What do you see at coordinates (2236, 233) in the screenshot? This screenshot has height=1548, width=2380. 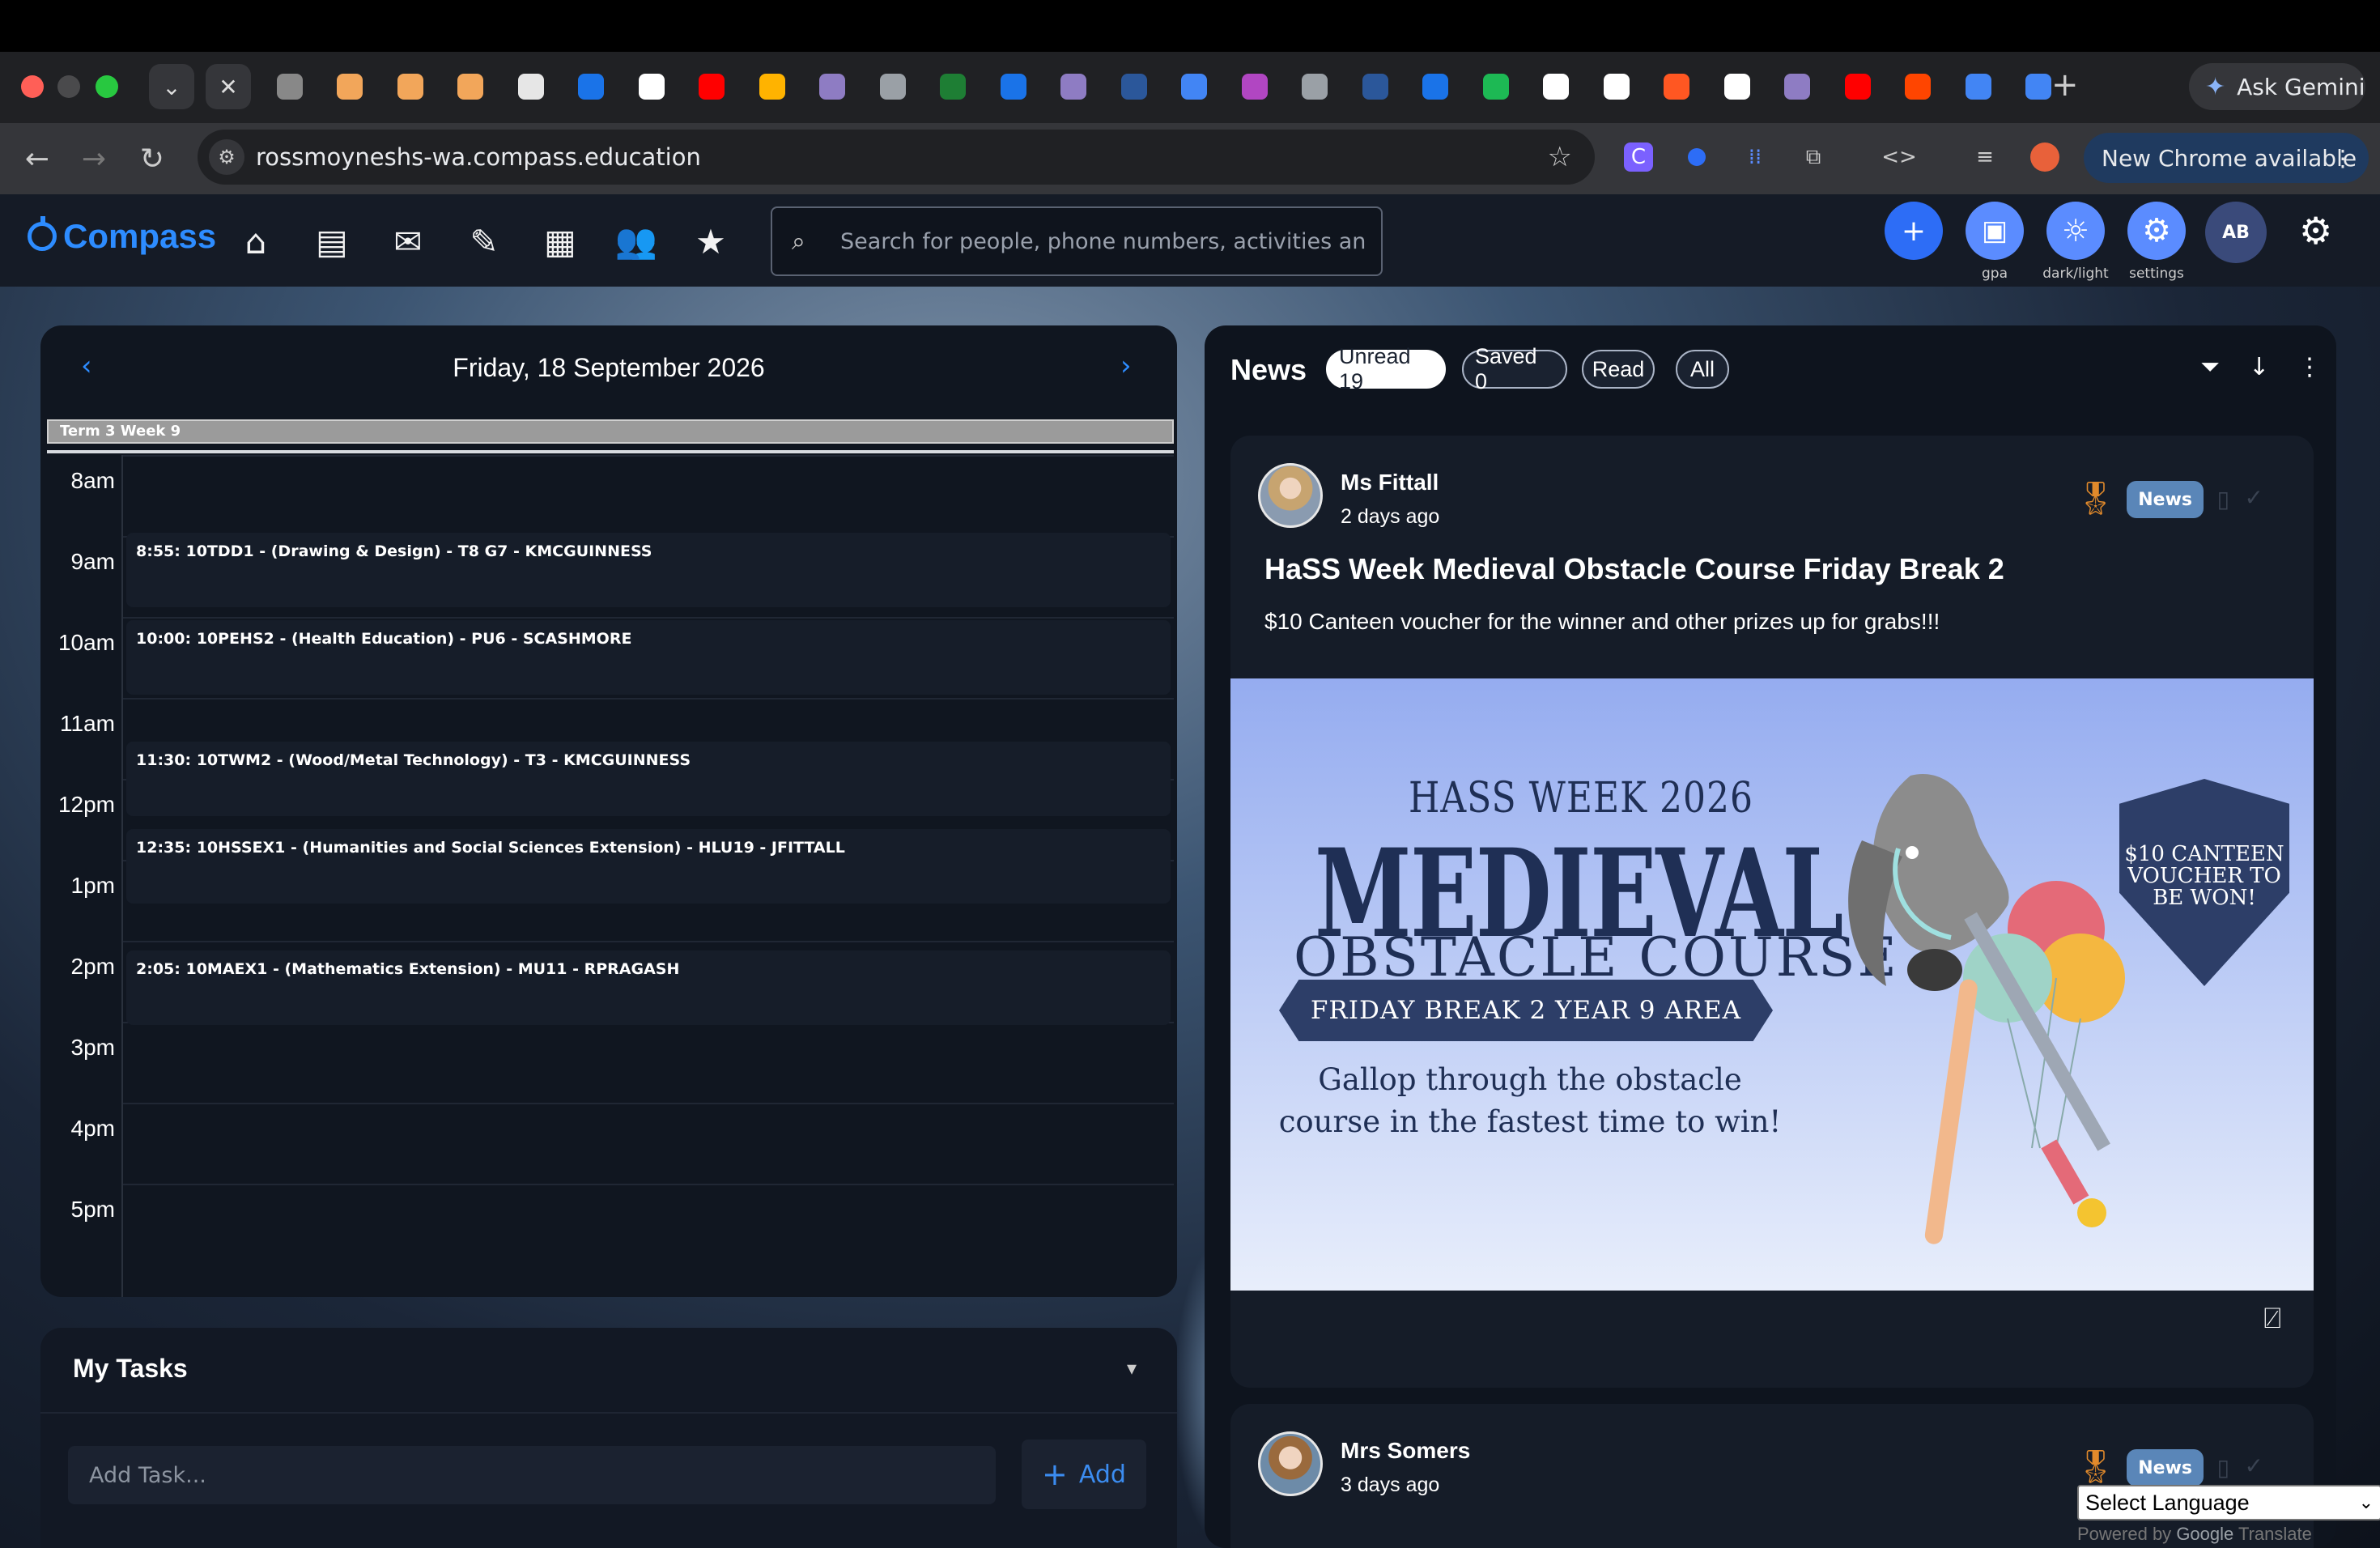 I see `user-avatar: AB` at bounding box center [2236, 233].